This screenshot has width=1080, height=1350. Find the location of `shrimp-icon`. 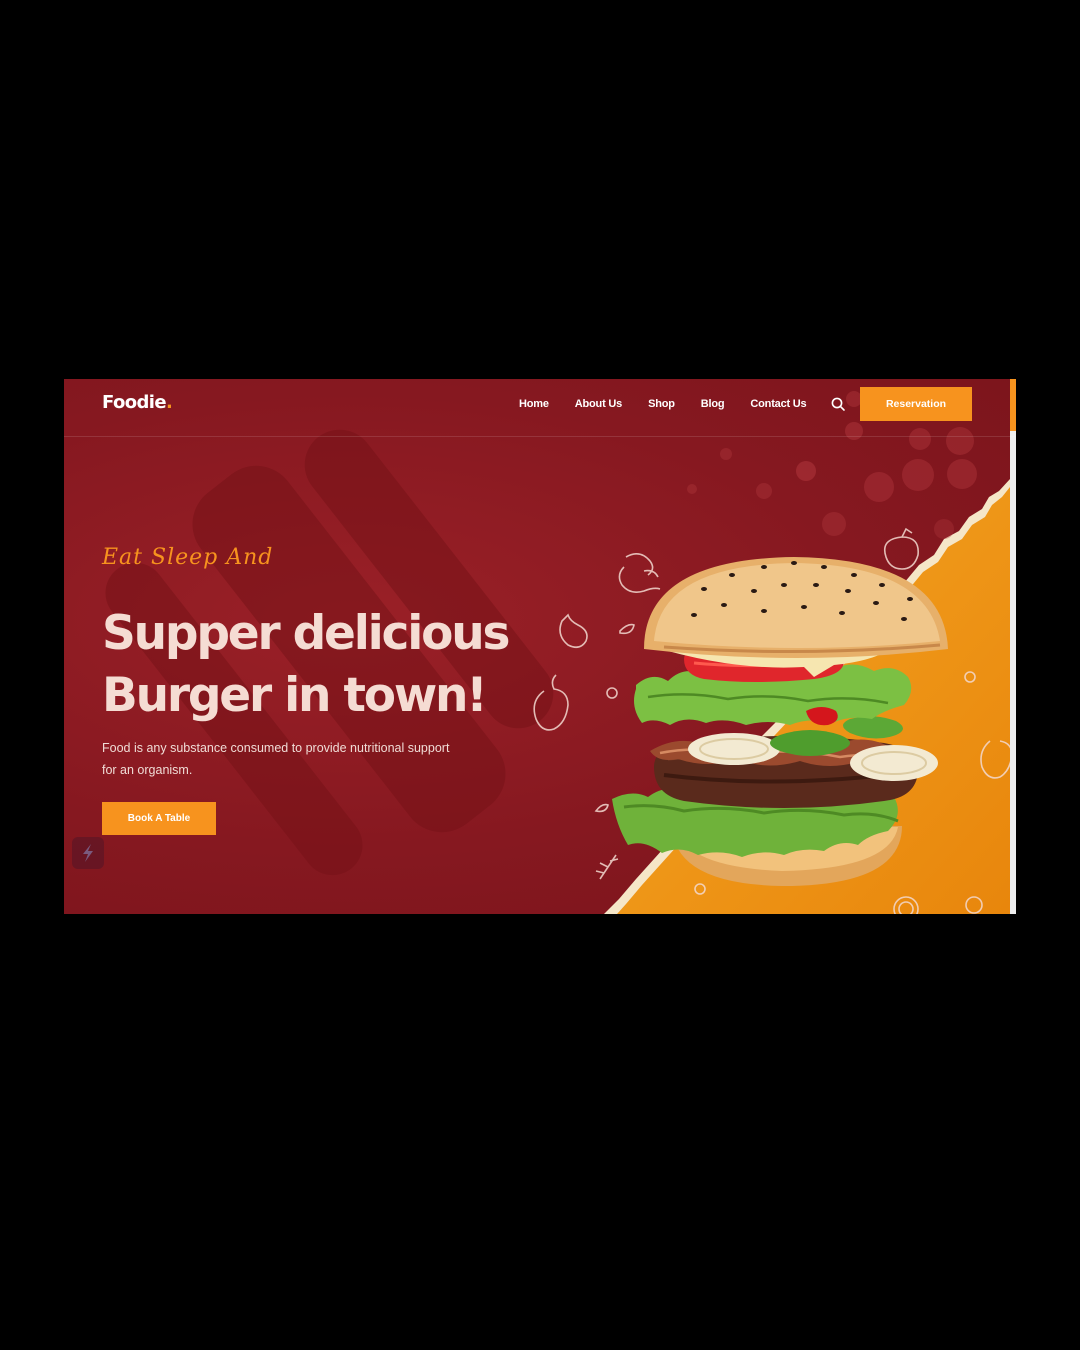

shrimp-icon is located at coordinates (639, 573).